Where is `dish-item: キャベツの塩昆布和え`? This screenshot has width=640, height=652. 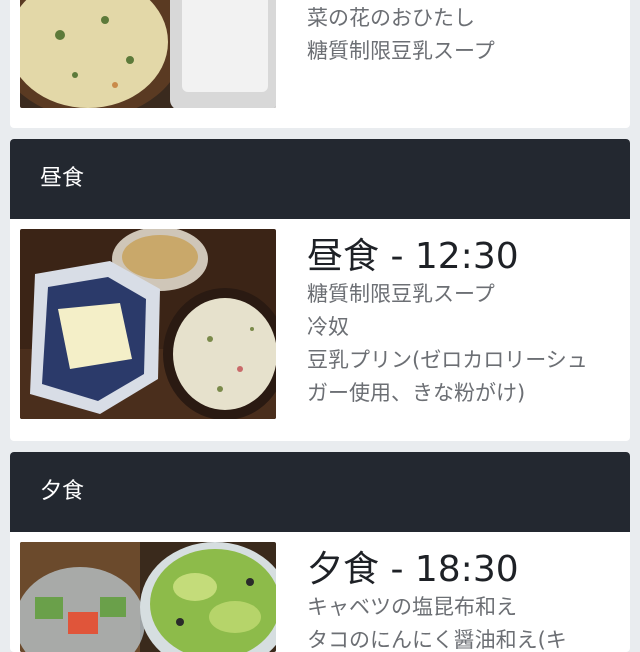 dish-item: キャベツの塩昆布和え is located at coordinates (412, 607).